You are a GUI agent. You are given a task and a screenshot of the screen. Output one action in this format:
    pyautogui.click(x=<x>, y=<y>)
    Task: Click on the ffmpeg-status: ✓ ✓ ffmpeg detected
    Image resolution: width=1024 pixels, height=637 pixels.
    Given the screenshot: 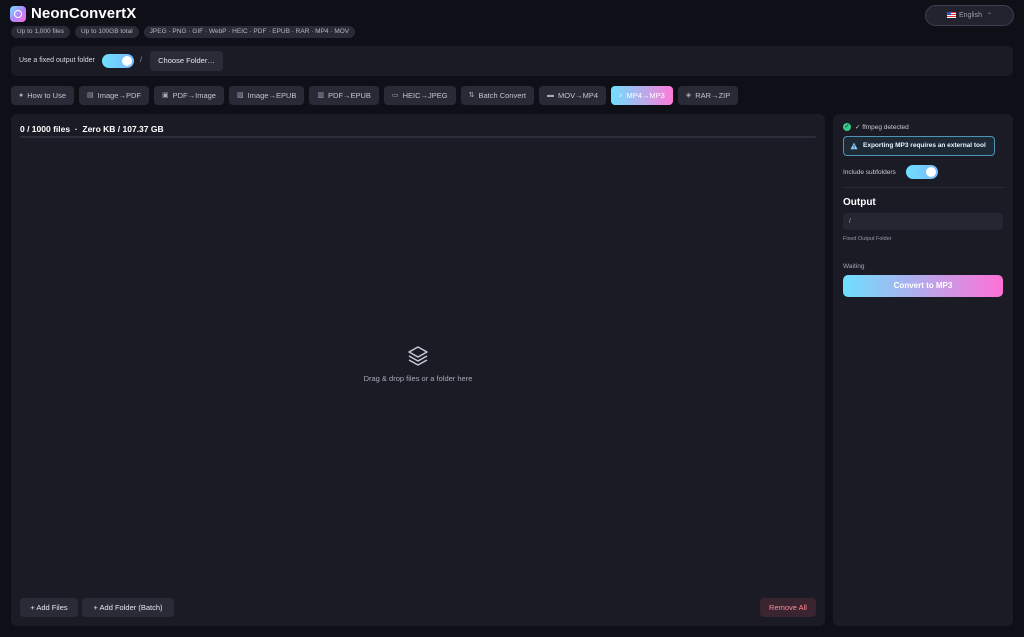 What is the action you would take?
    pyautogui.click(x=876, y=127)
    